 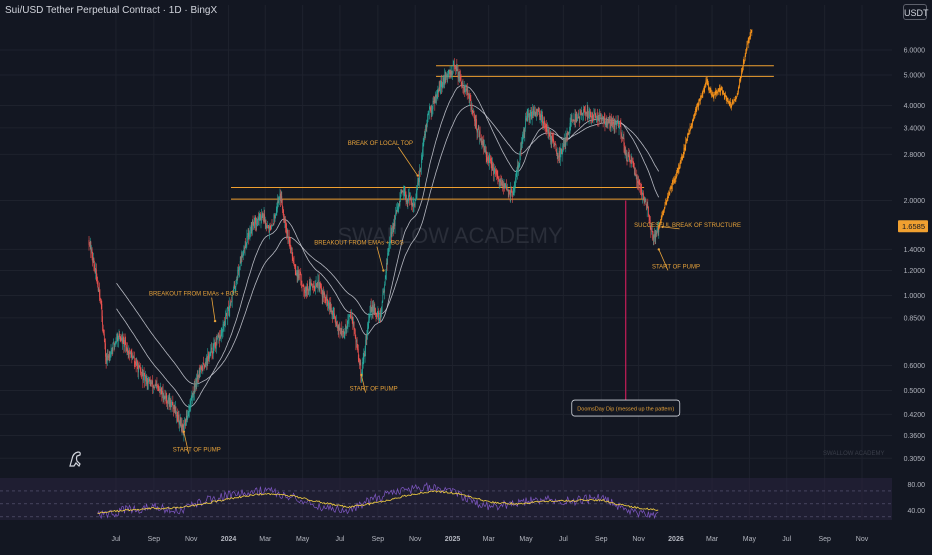 What do you see at coordinates (75, 459) in the screenshot?
I see `dino-icon` at bounding box center [75, 459].